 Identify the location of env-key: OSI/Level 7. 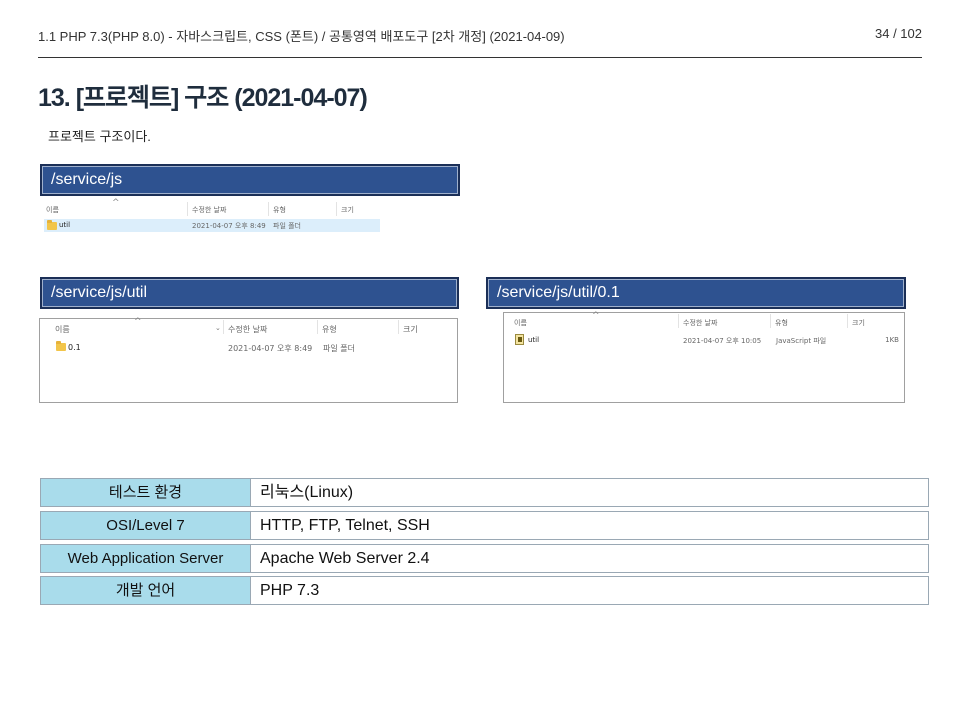
(145, 525).